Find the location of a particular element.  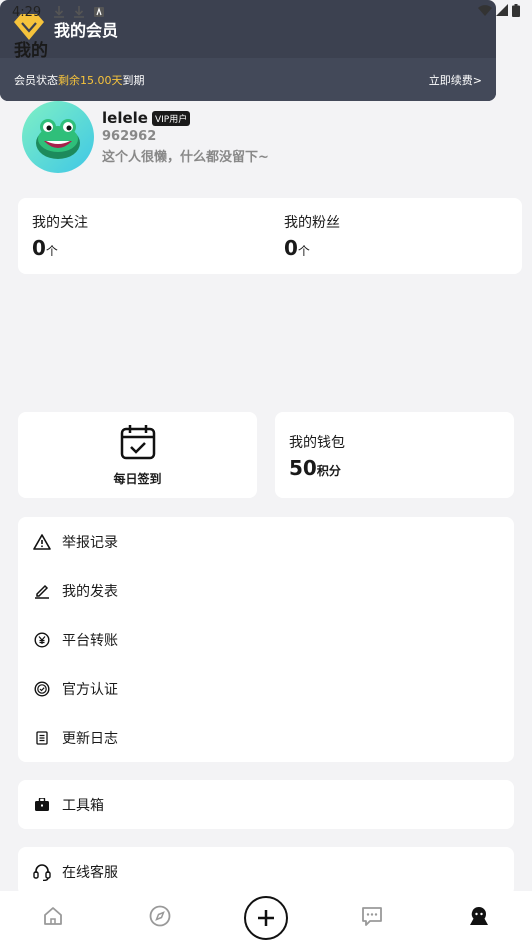

daily-checkin-card: 每日签到 is located at coordinates (137, 455).